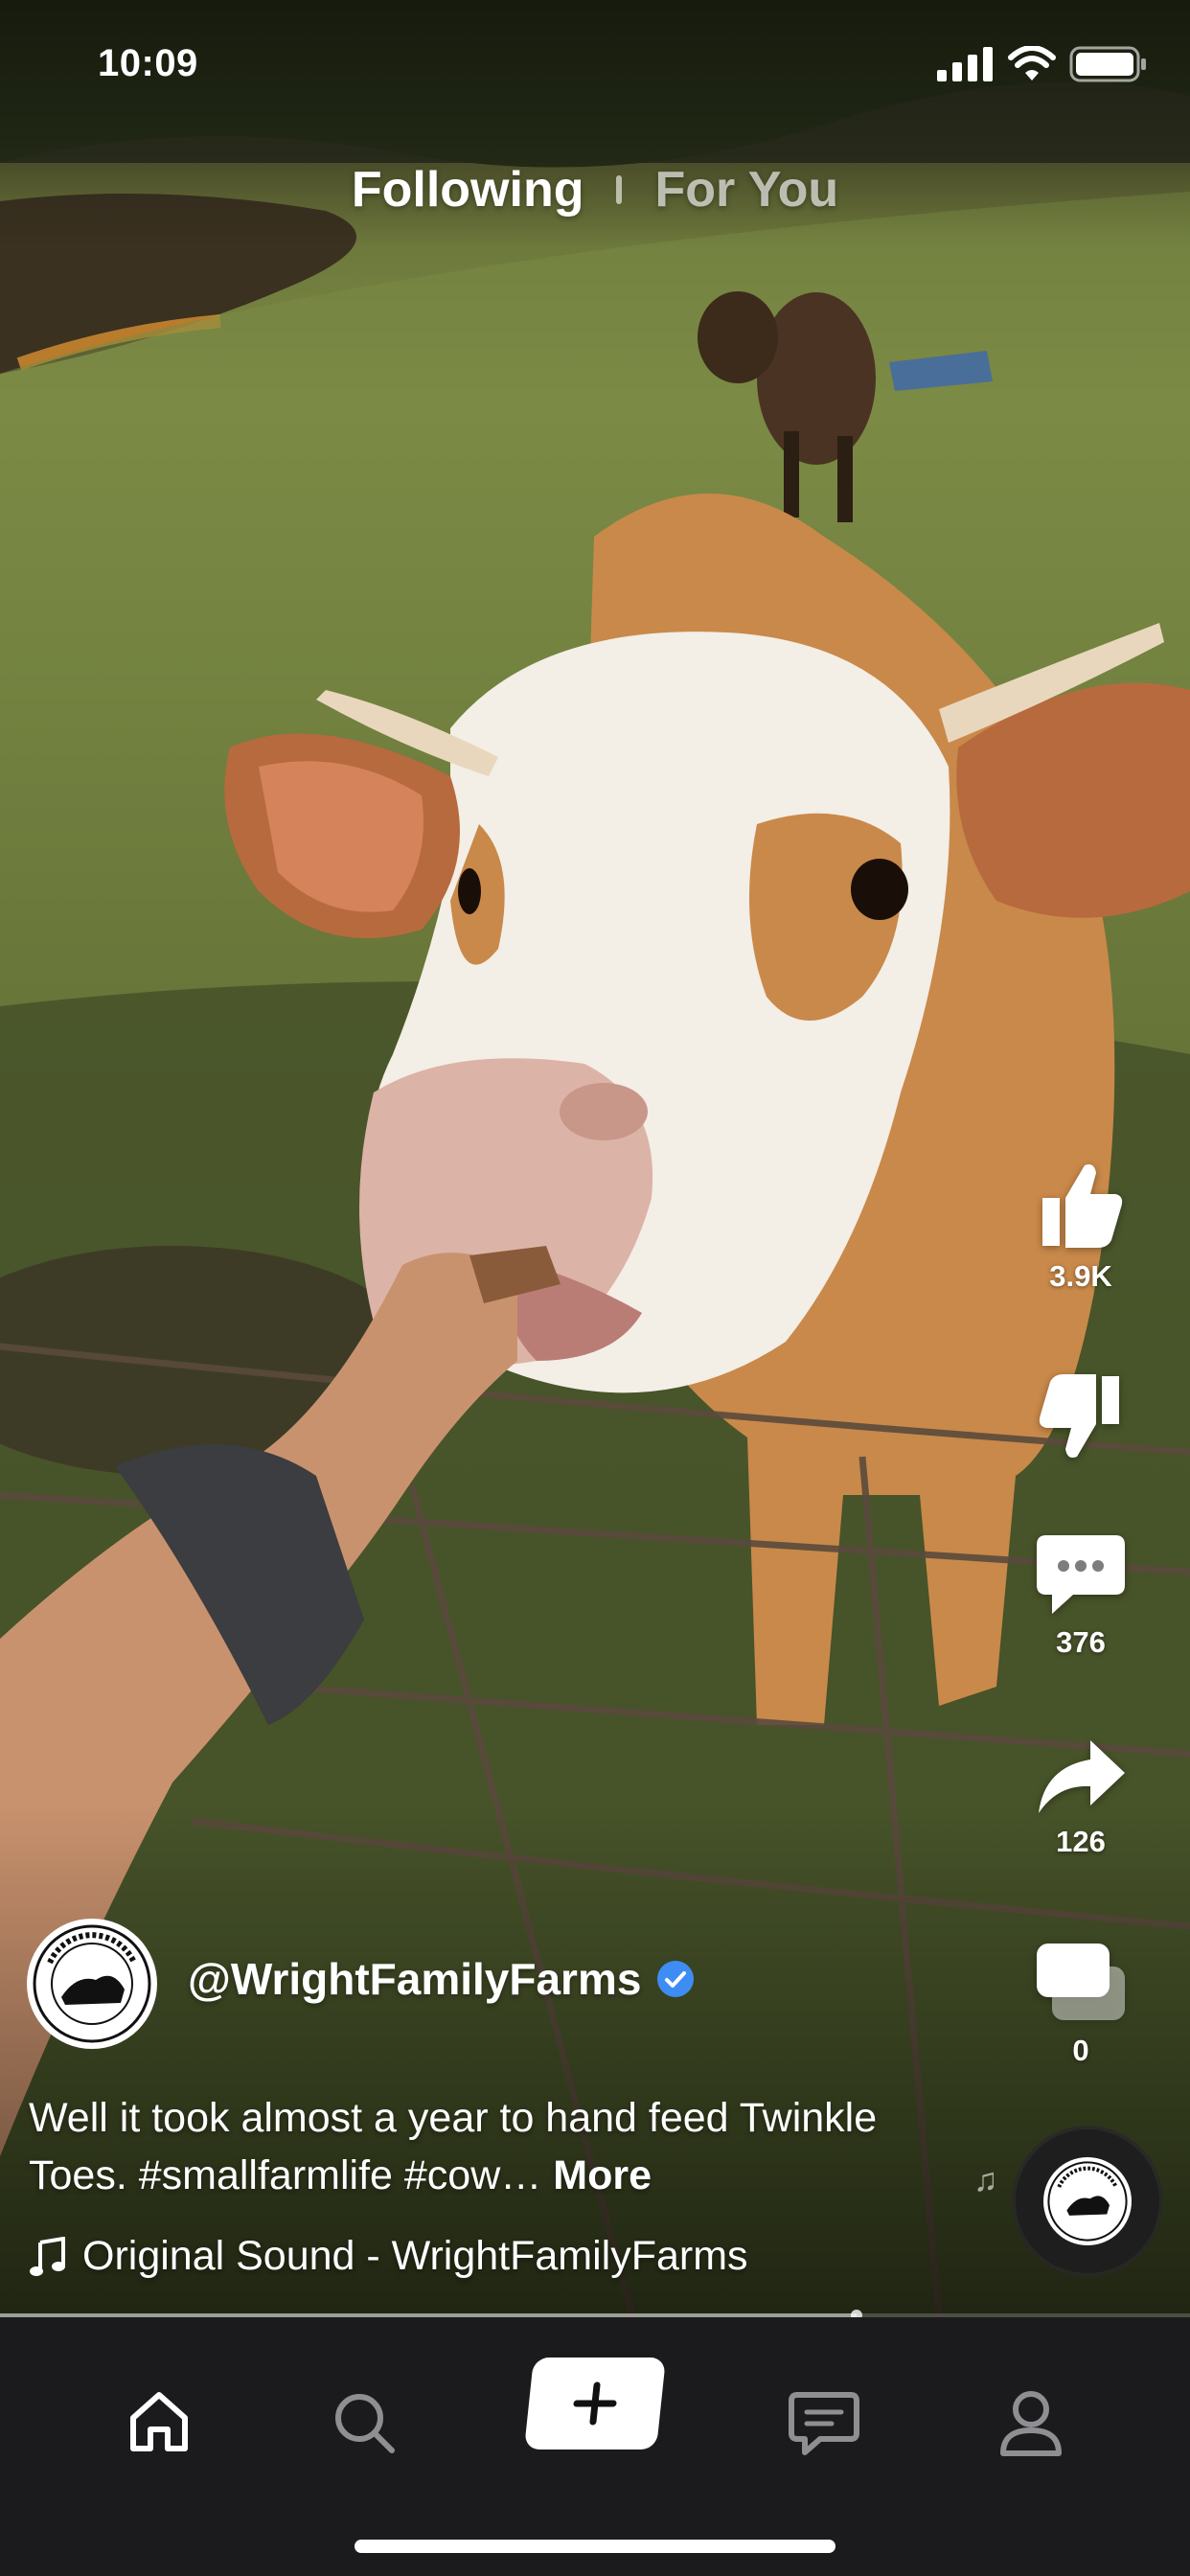 The image size is (1190, 2576). I want to click on nav-search, so click(365, 2422).